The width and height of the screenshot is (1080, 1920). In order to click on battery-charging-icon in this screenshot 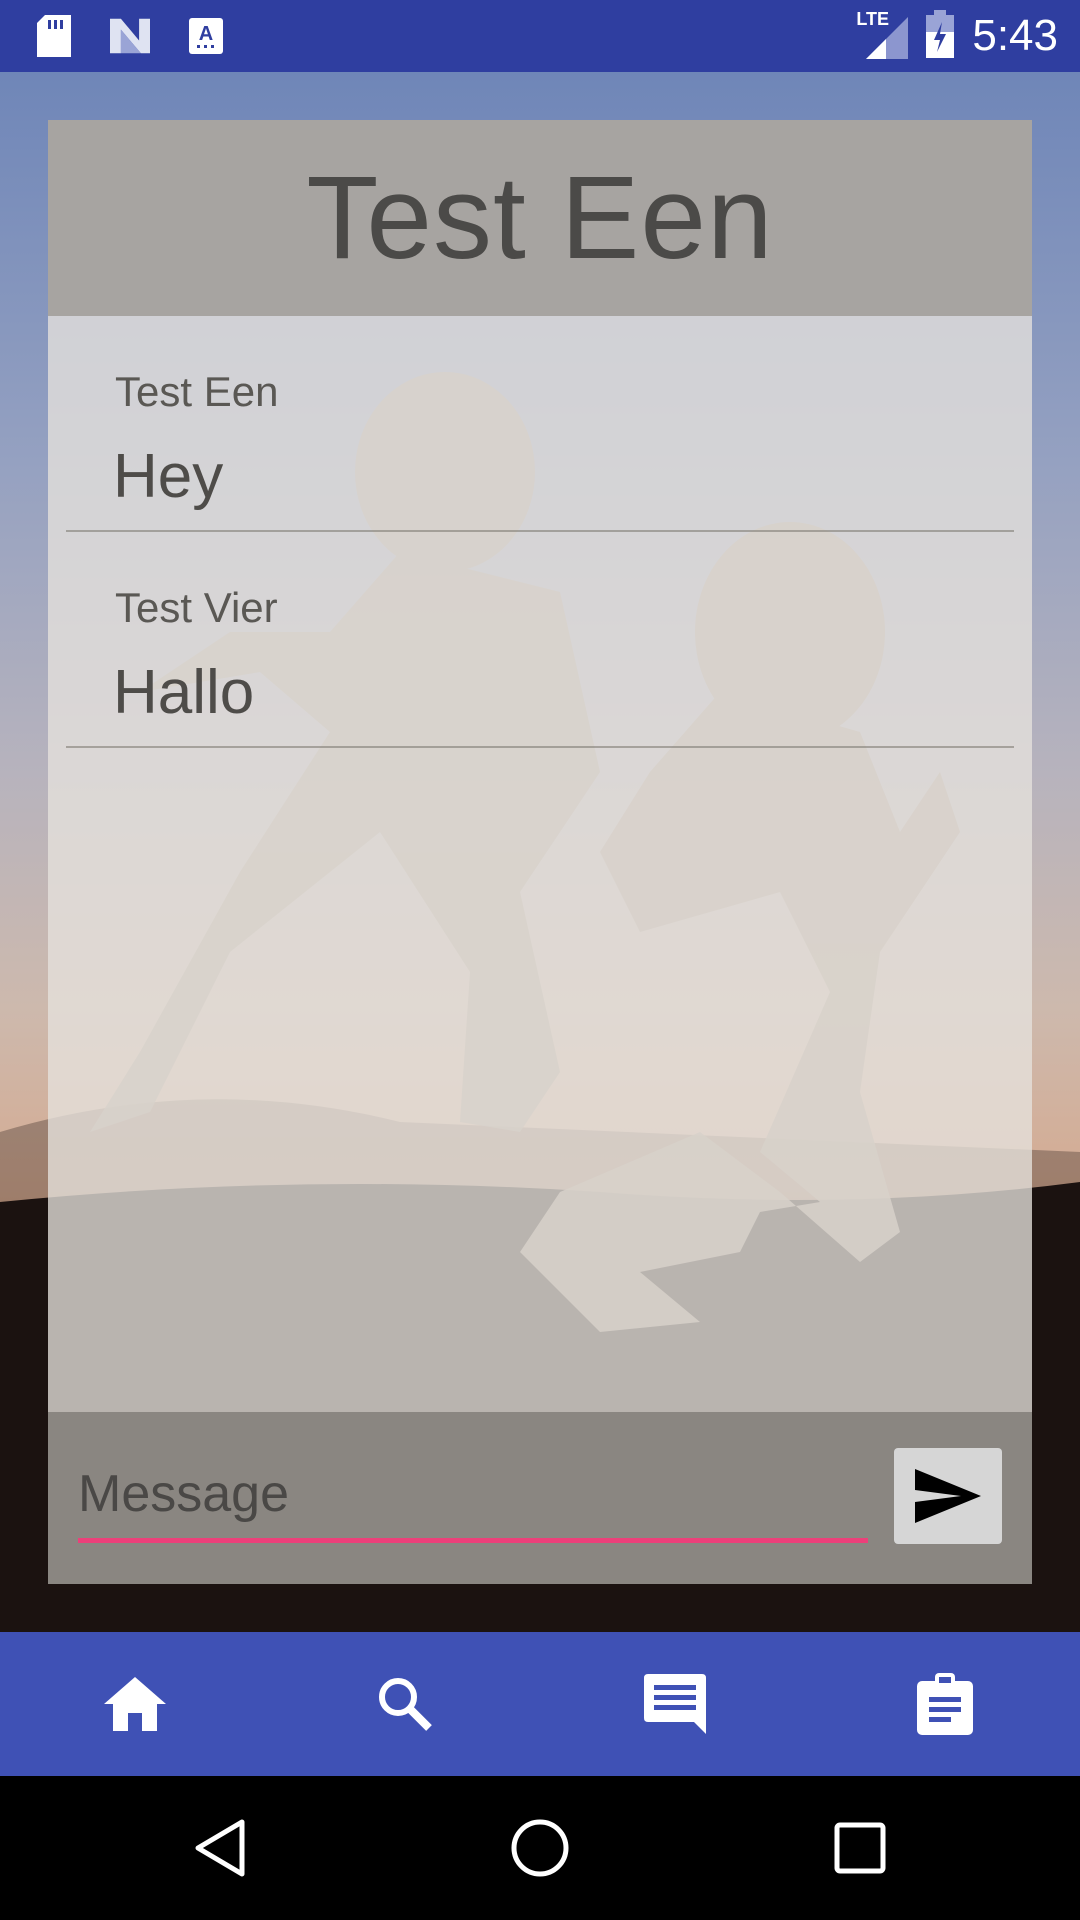, I will do `click(940, 36)`.